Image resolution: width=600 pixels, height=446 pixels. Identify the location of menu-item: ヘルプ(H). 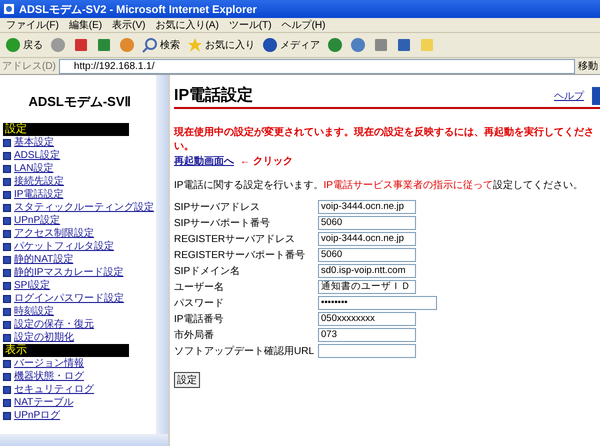
(304, 25).